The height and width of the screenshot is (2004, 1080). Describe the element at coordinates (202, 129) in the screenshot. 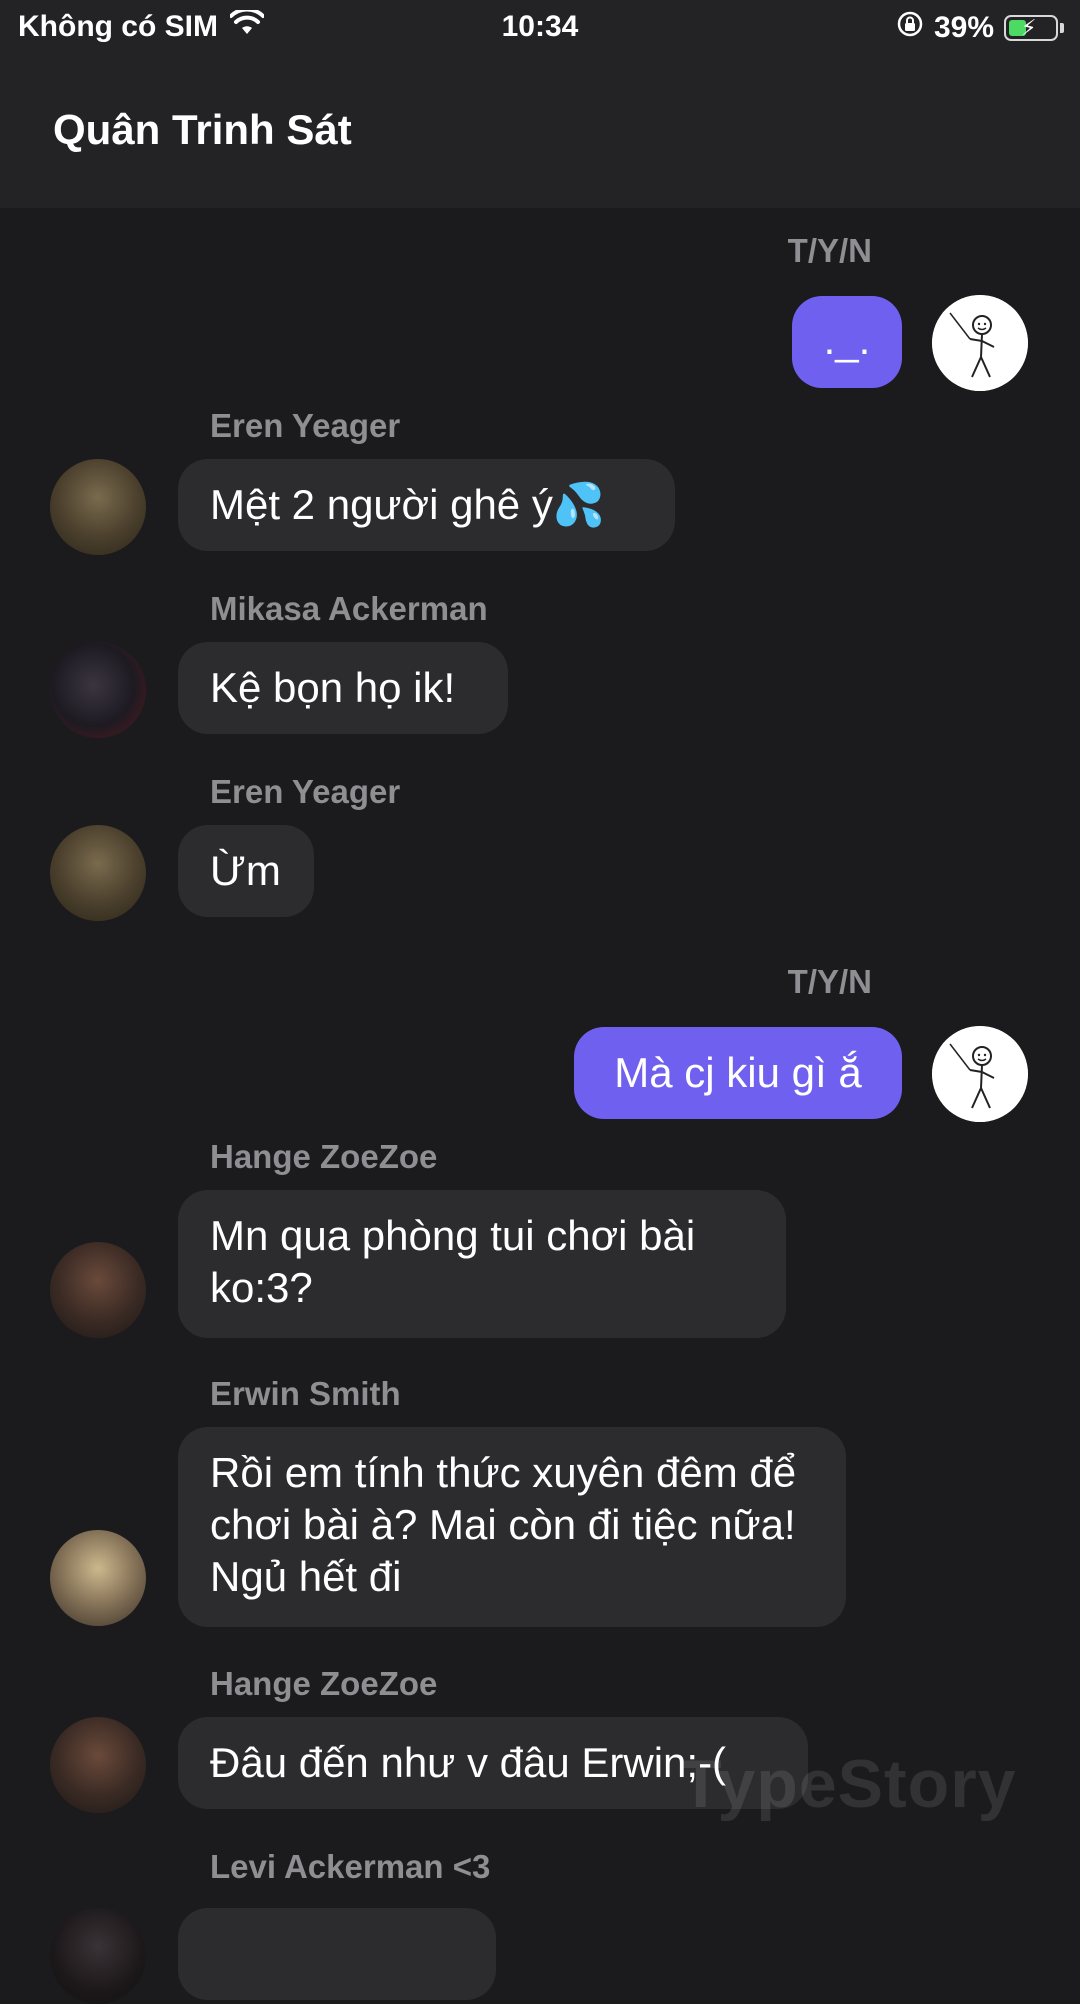

I see `chat-title: Quân Trinh Sát` at that location.